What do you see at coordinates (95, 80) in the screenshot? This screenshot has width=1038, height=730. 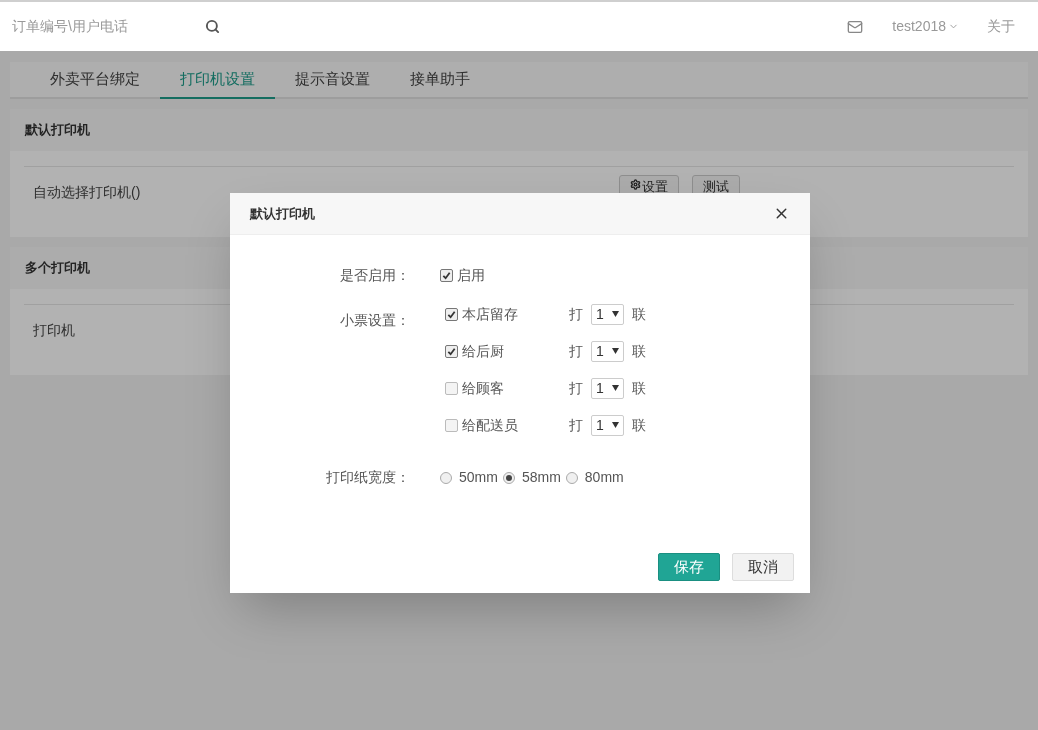 I see `tab: 外卖平台绑定` at bounding box center [95, 80].